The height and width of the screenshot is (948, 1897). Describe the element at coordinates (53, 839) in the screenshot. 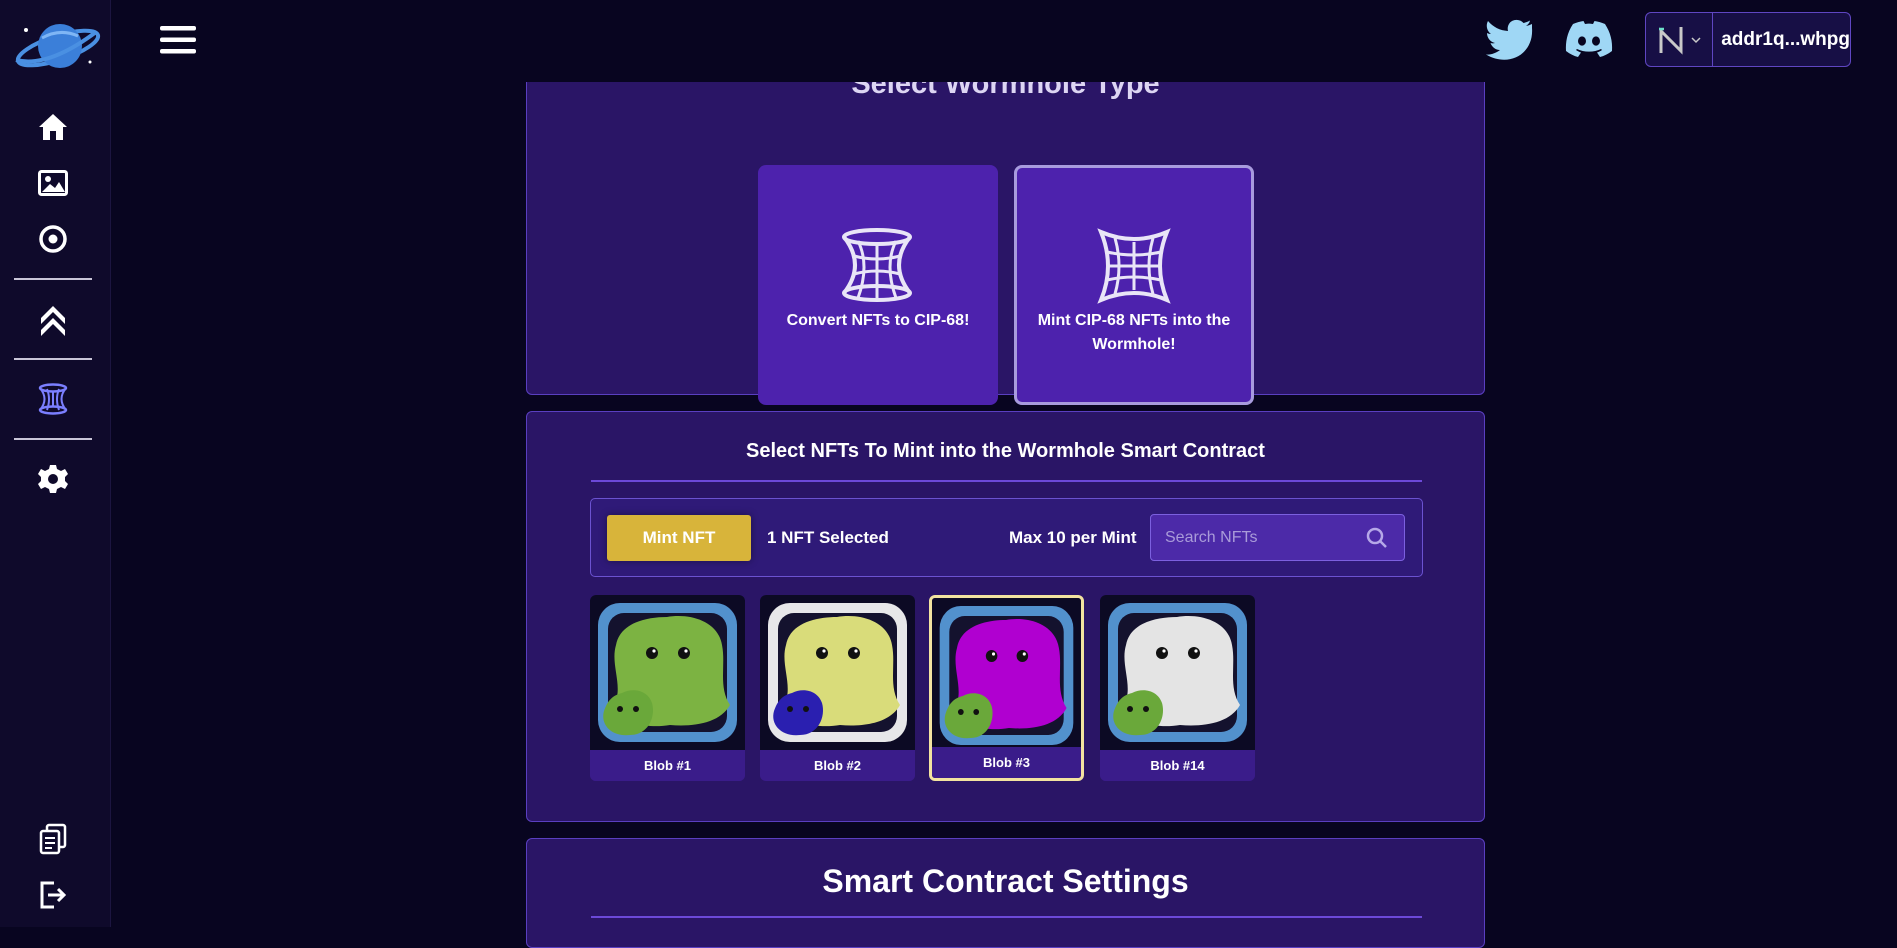

I see `documents-icon` at that location.